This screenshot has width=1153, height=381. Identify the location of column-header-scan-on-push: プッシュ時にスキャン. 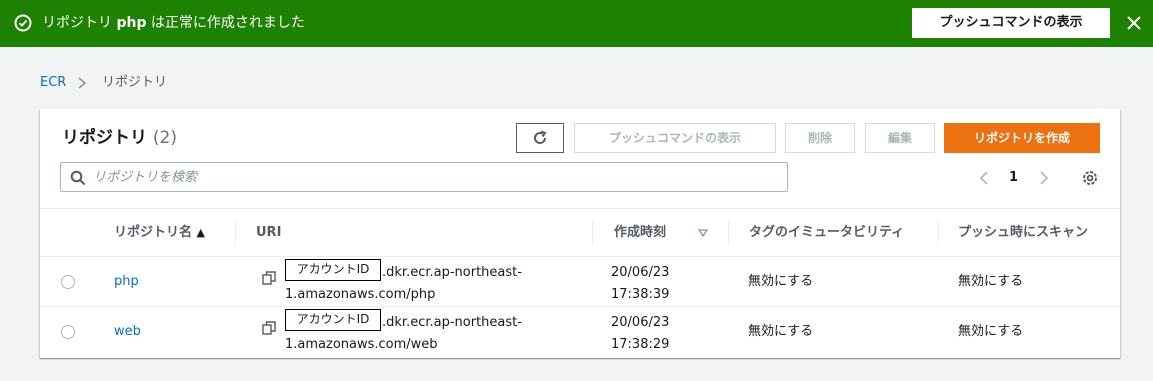
(1023, 232).